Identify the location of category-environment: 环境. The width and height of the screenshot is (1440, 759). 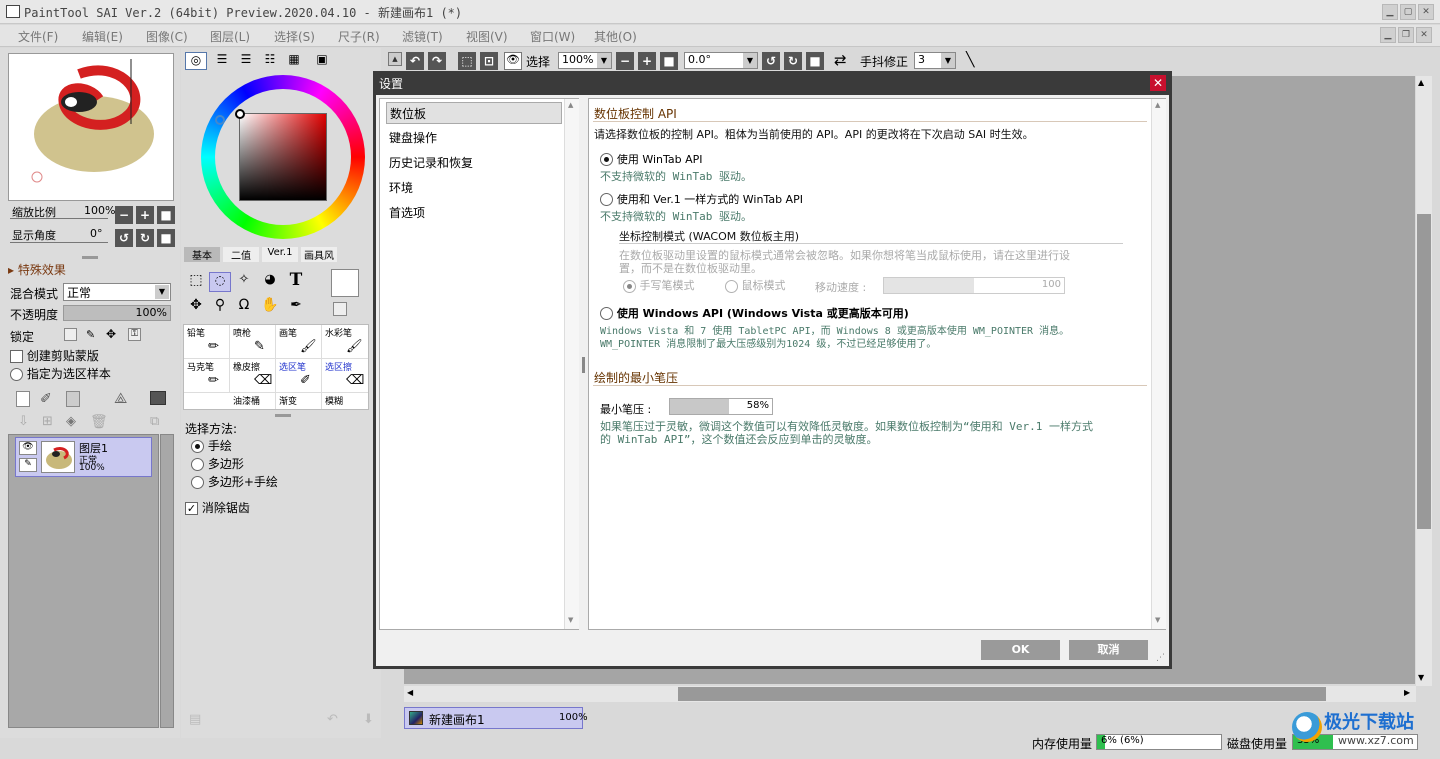
(474, 188).